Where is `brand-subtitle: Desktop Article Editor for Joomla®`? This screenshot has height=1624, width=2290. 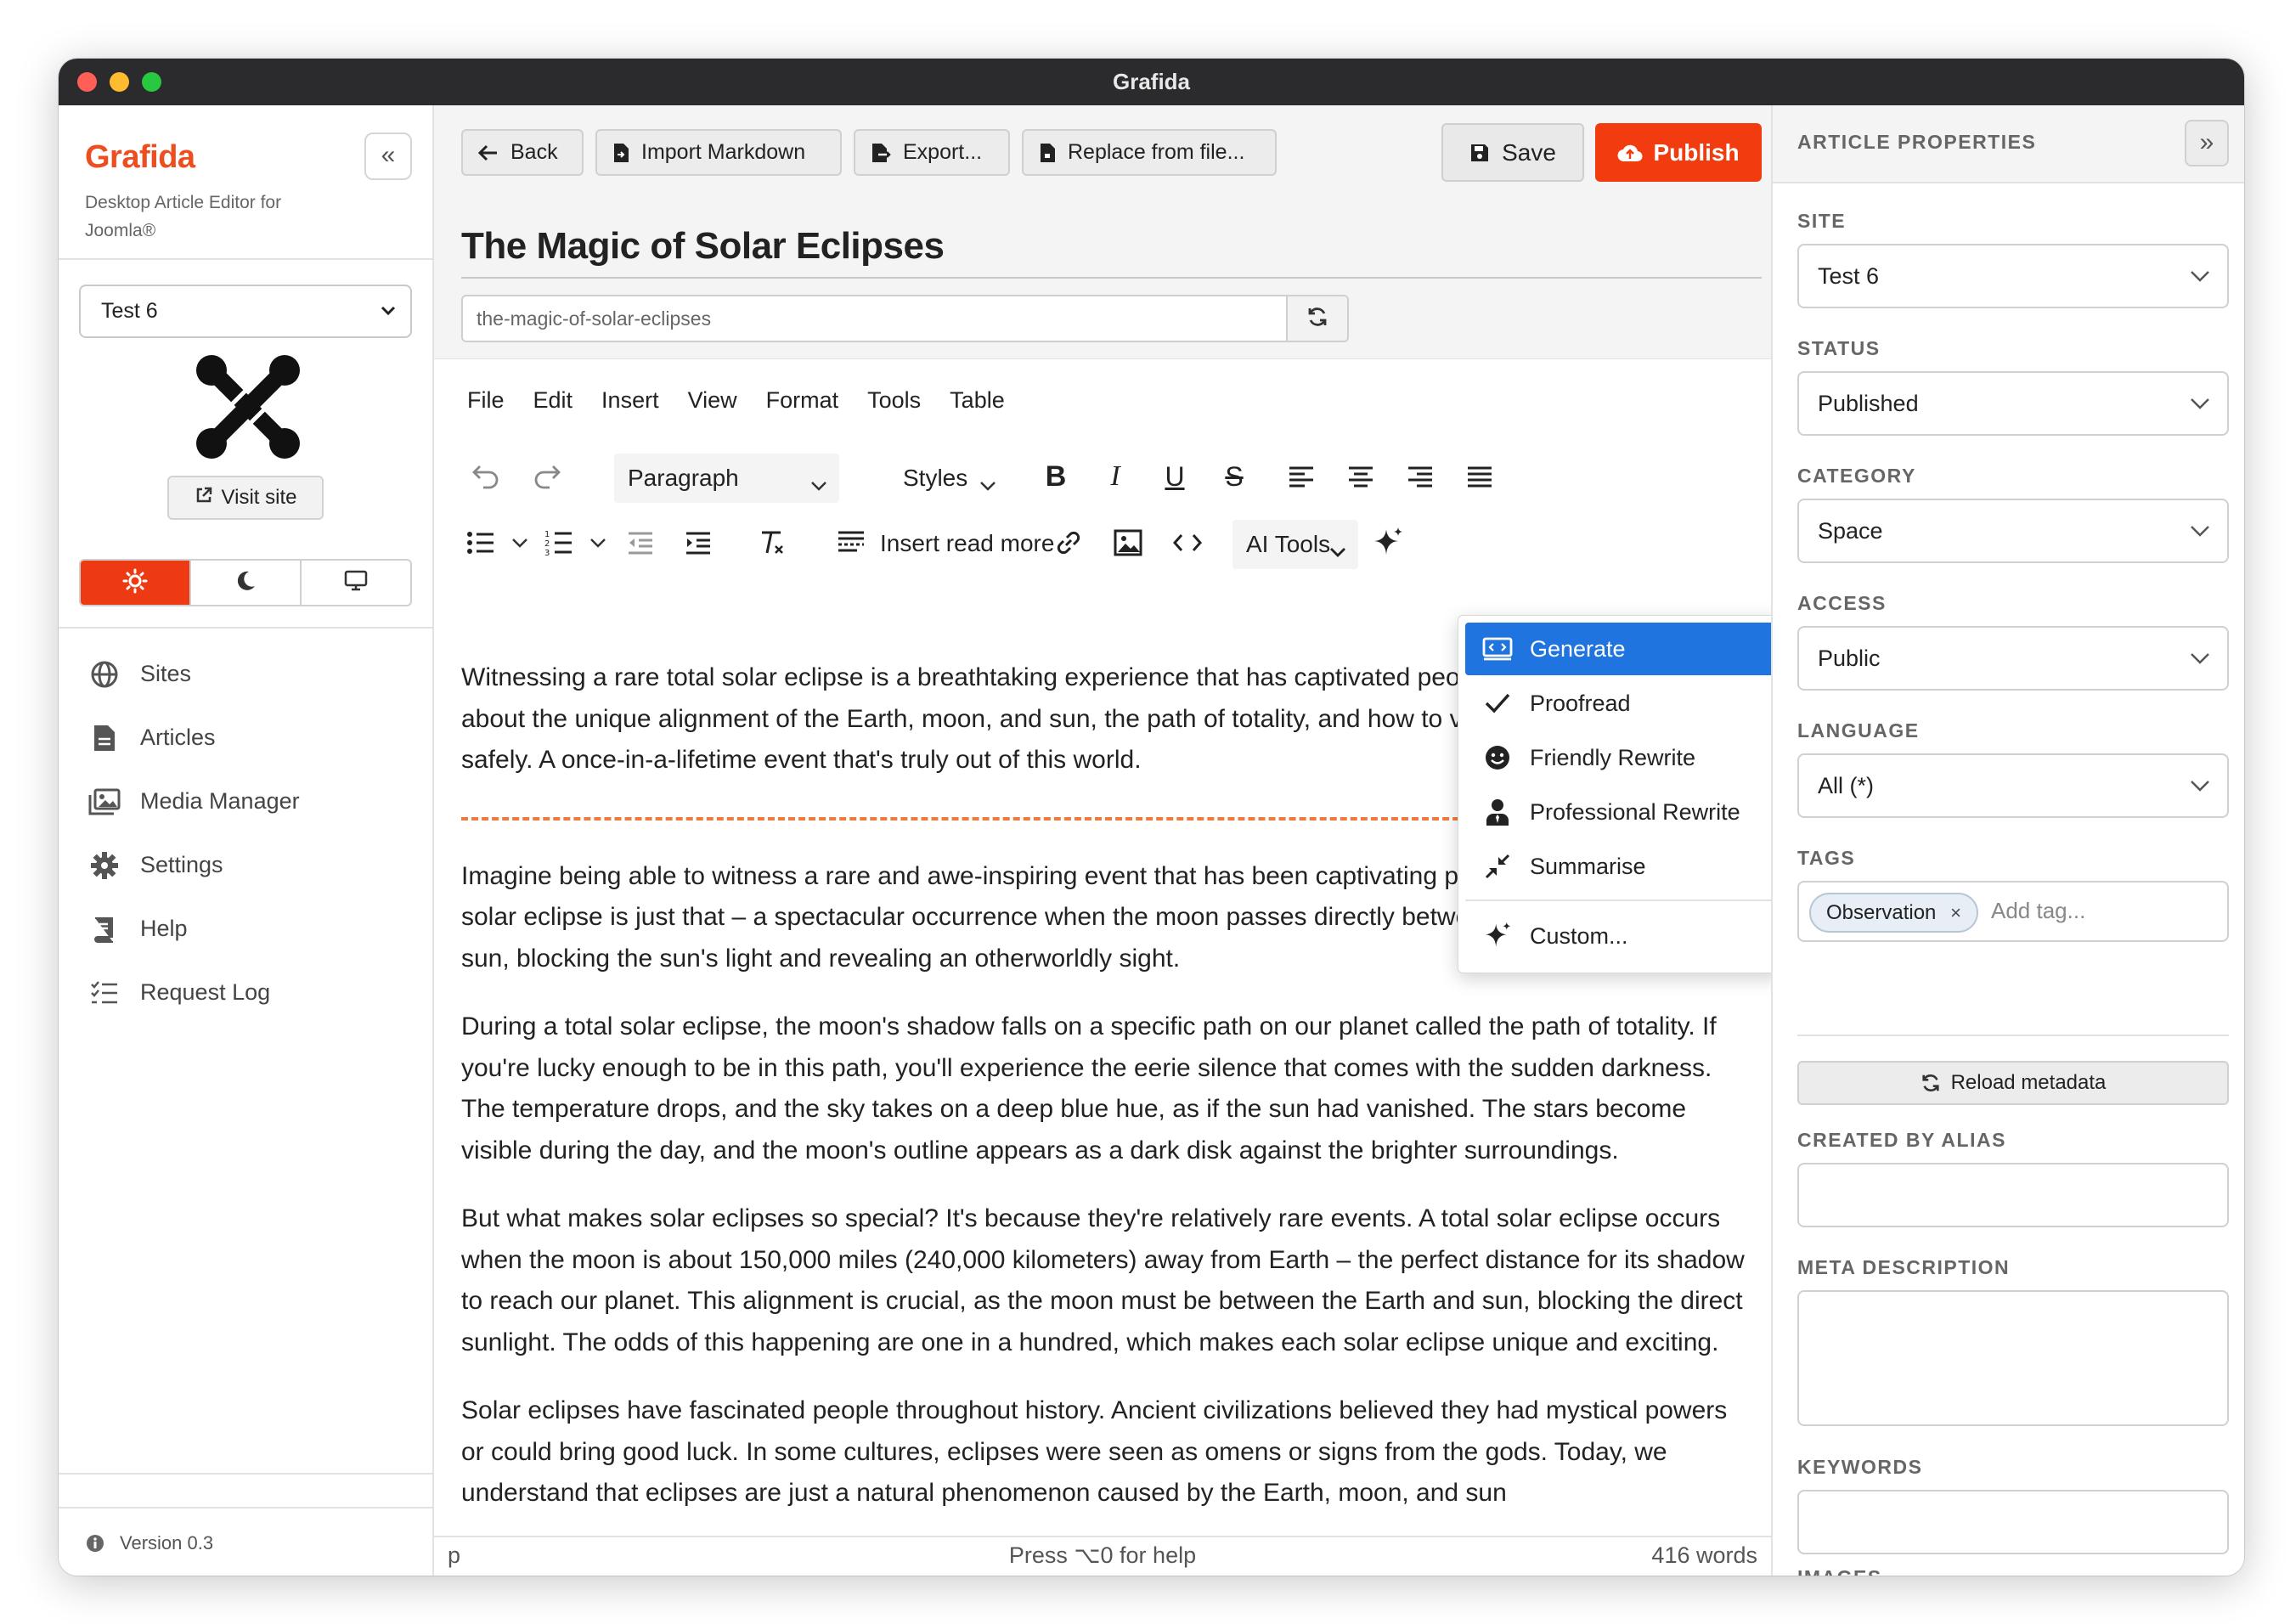 brand-subtitle: Desktop Article Editor for Joomla® is located at coordinates (183, 217).